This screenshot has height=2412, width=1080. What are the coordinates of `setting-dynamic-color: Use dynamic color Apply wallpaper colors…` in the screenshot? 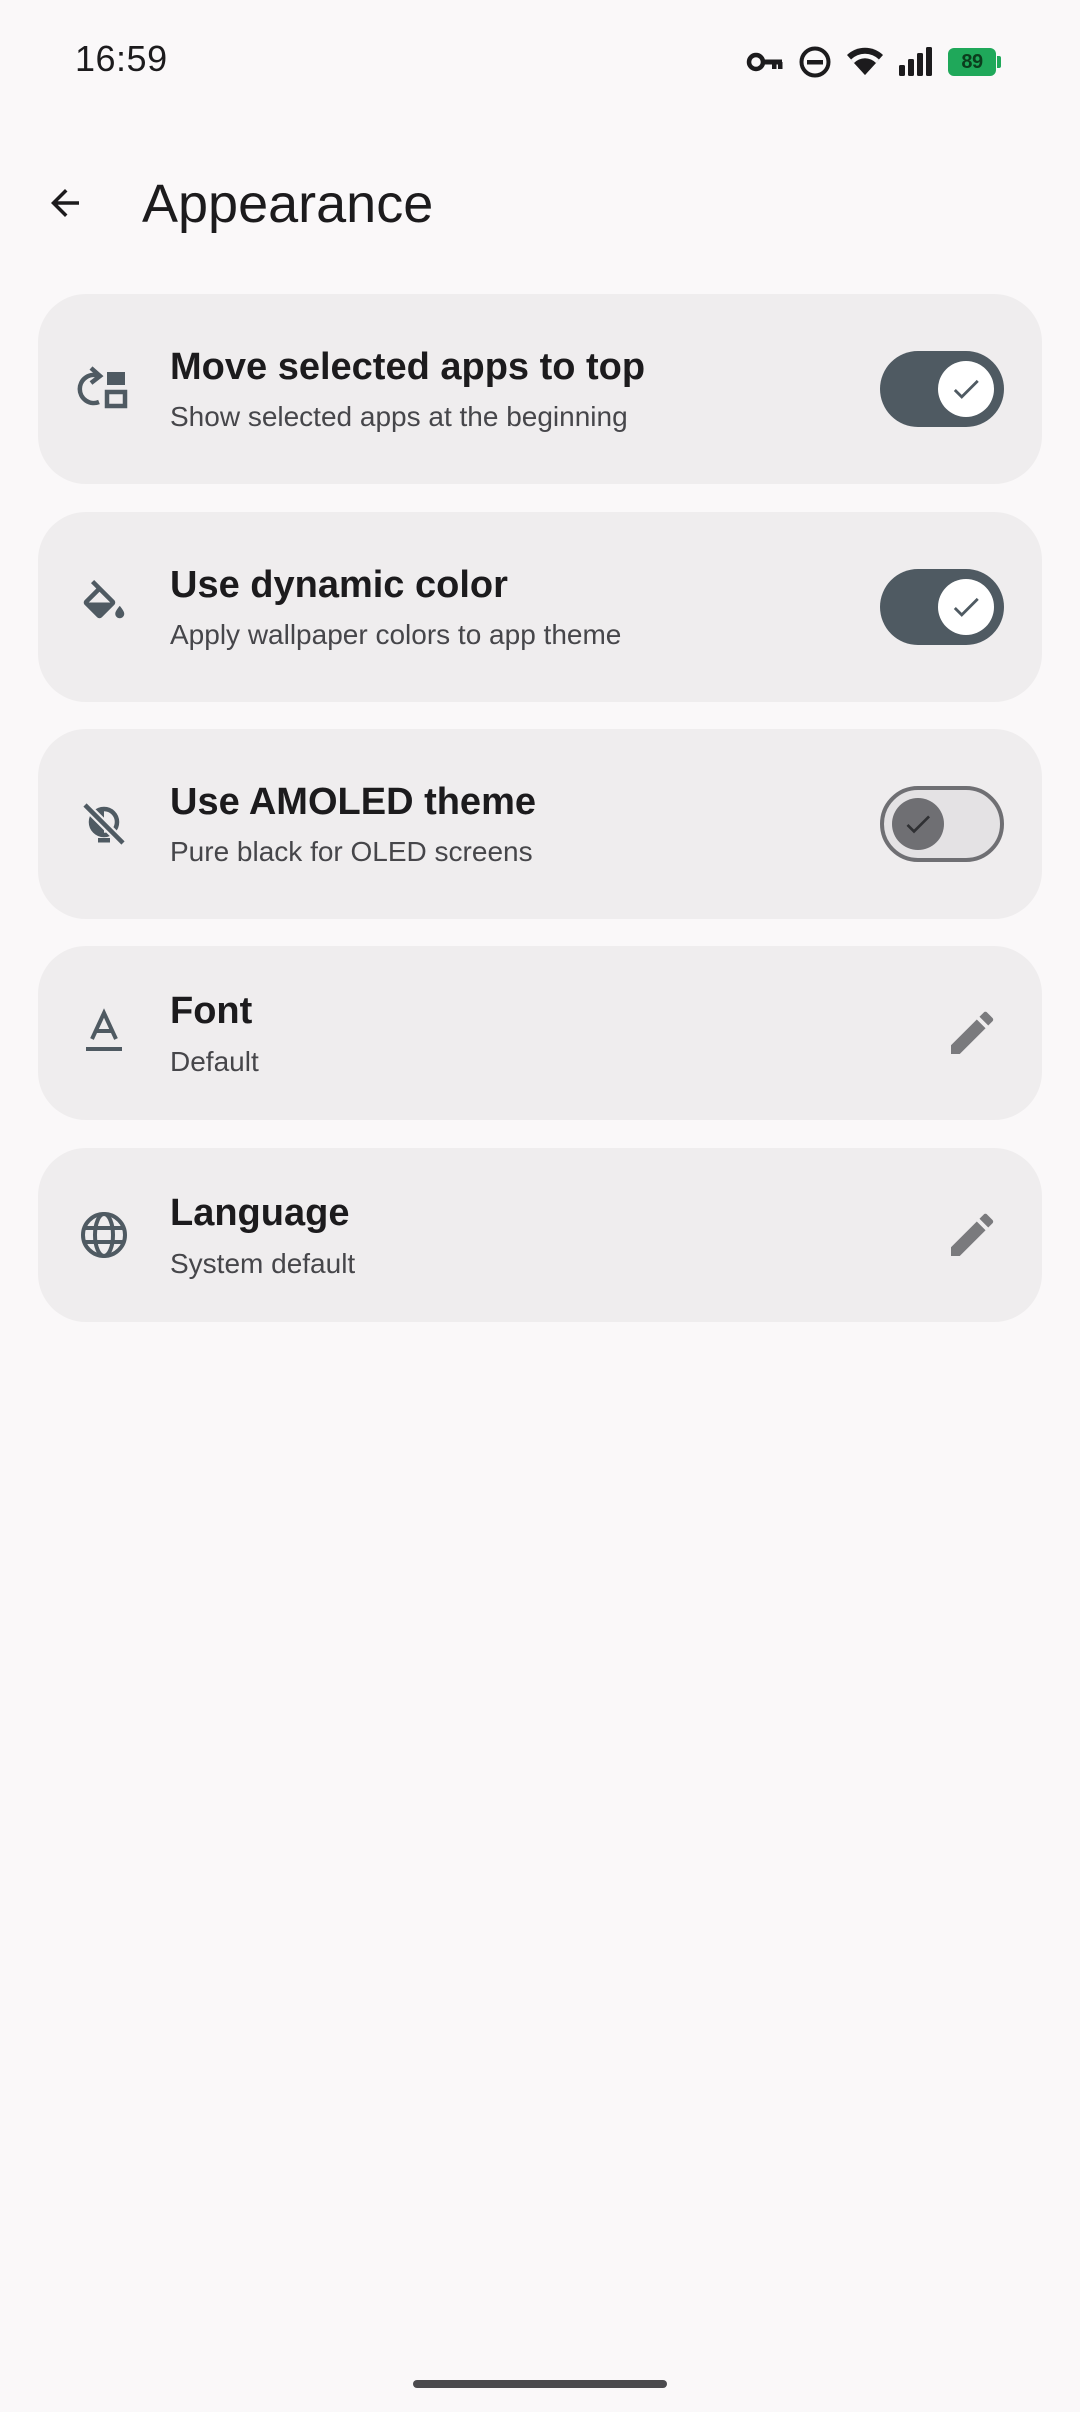 It's located at (540, 607).